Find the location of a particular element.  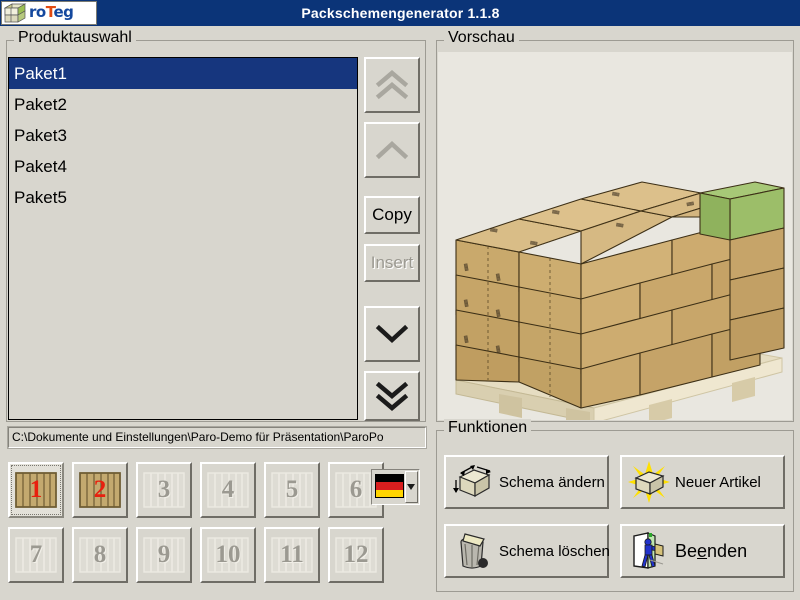

list-item: Paket2 is located at coordinates (183, 104).